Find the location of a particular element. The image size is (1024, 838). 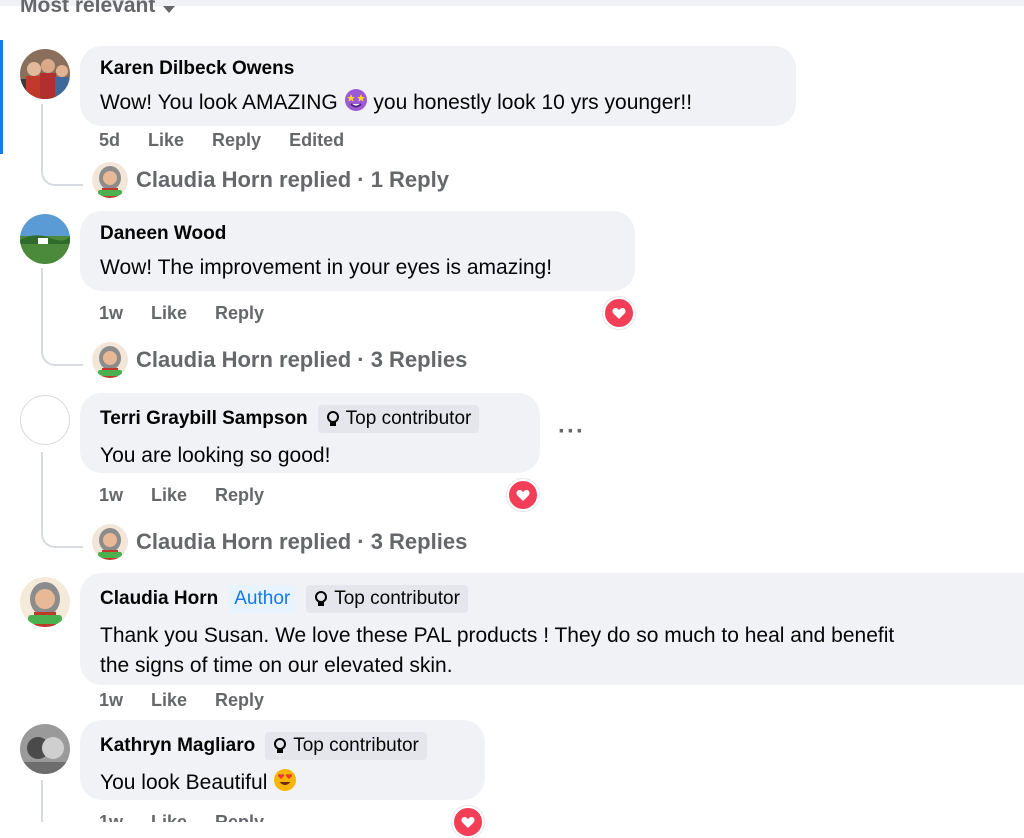

heart-eyes-emoji-icon is located at coordinates (285, 780).